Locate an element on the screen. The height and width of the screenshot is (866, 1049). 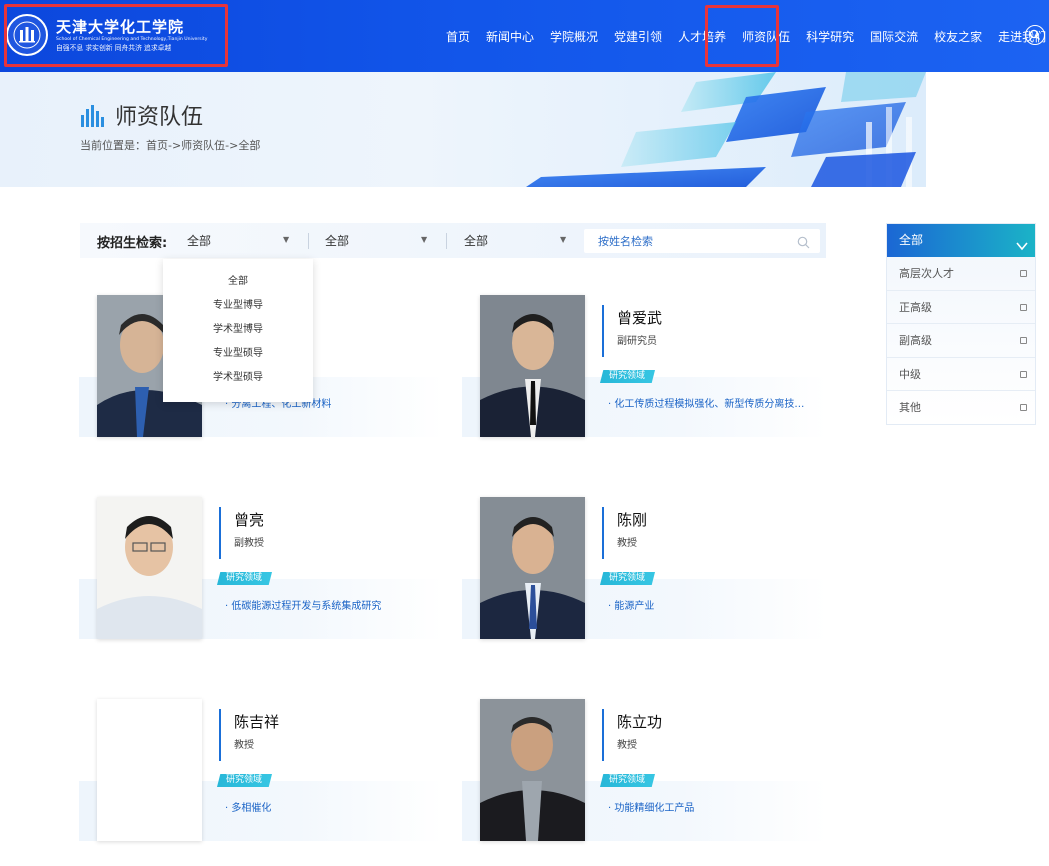
sidebar-item-label: 副高级 is located at coordinates (915, 340).